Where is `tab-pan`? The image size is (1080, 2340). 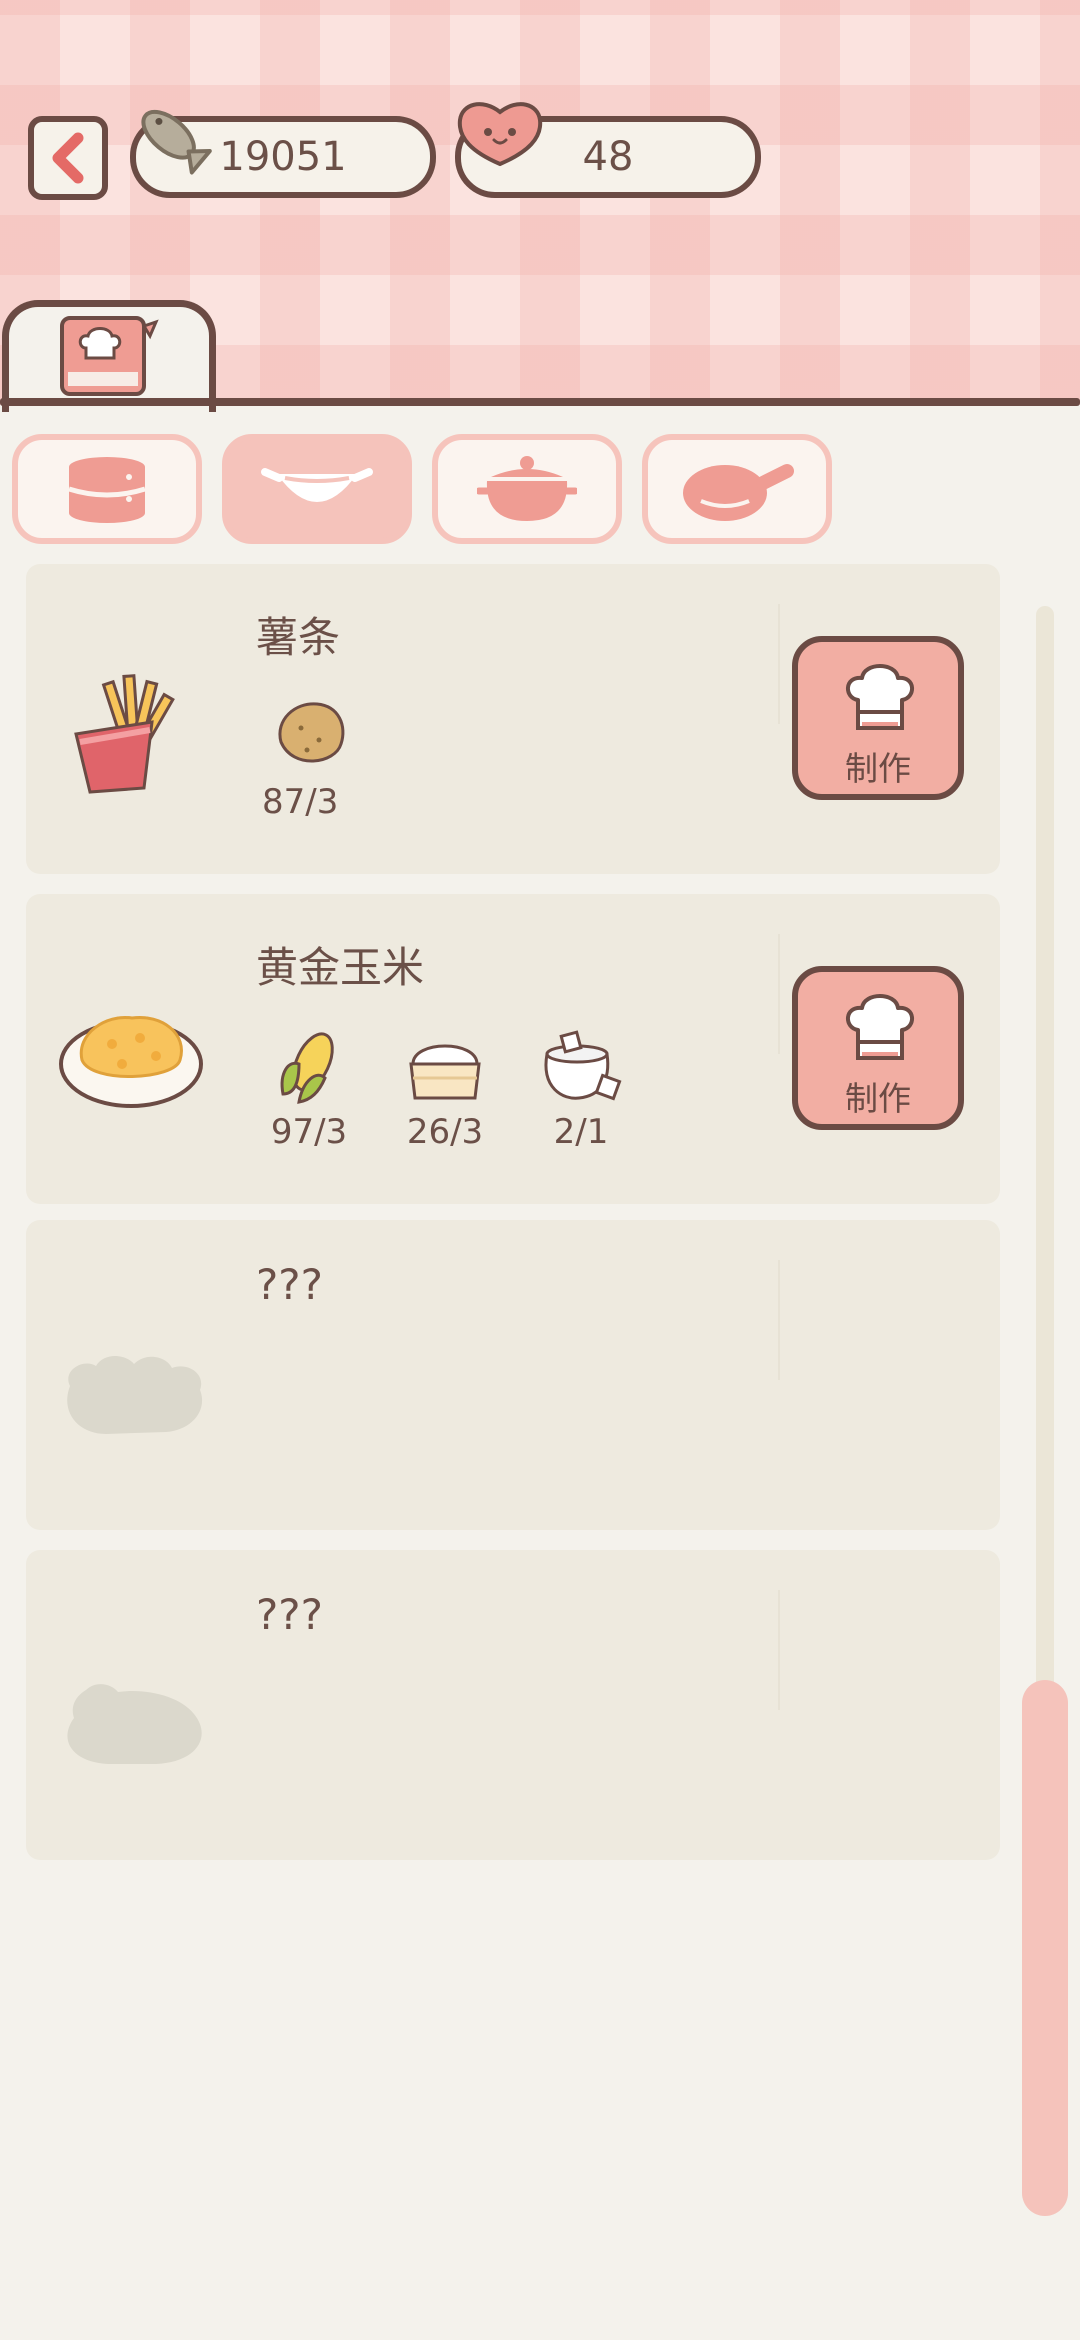
tab-pan is located at coordinates (737, 489).